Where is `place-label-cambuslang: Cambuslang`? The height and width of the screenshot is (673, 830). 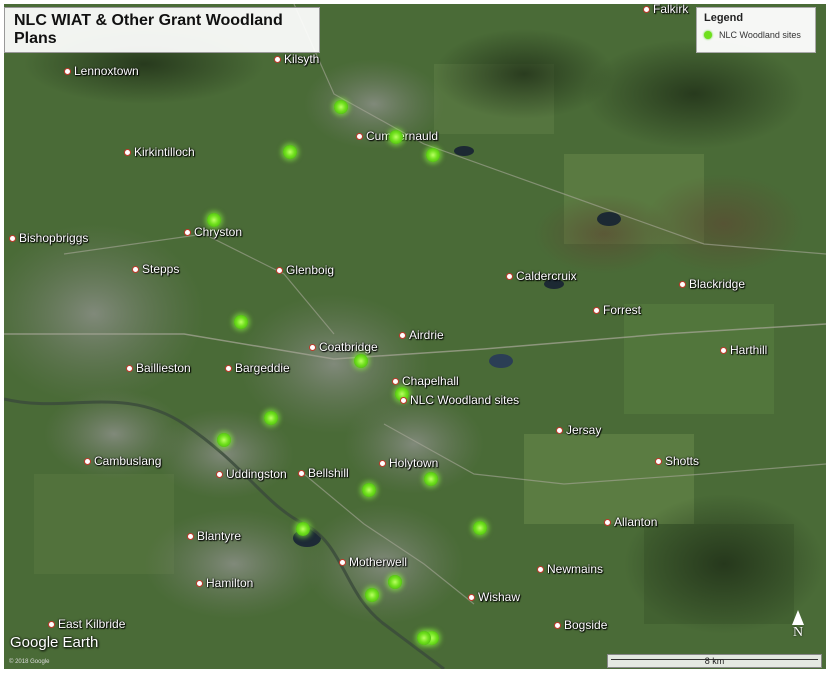
place-label-cambuslang: Cambuslang is located at coordinates (122, 461).